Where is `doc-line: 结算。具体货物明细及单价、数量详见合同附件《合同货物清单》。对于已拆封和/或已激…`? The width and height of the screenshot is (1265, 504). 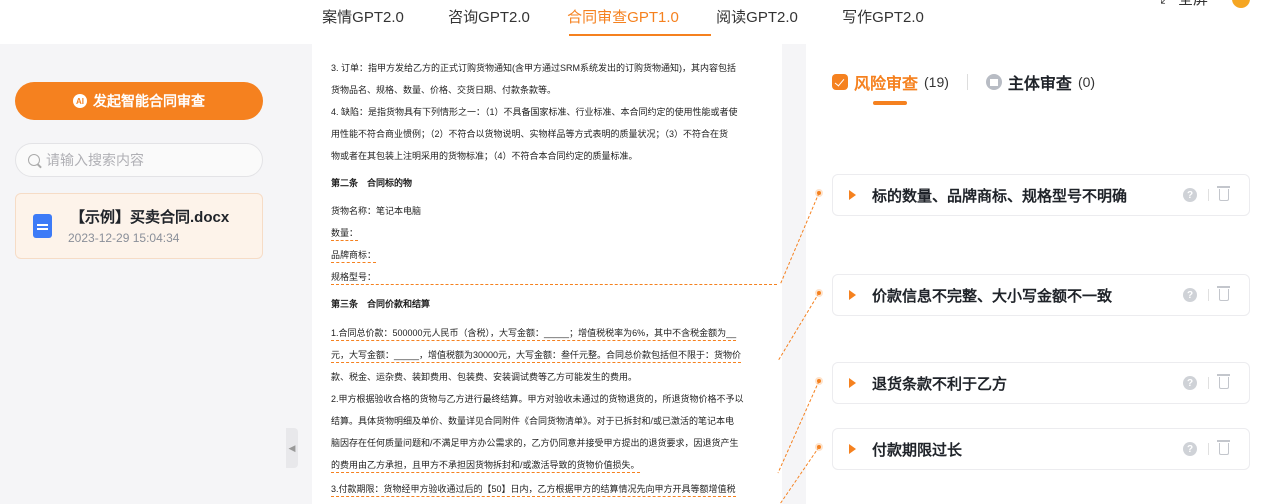
doc-line: 结算。具体货物明细及单价、数量详见合同附件《合同货物清单》。对于已拆封和/或已激… is located at coordinates (533, 421).